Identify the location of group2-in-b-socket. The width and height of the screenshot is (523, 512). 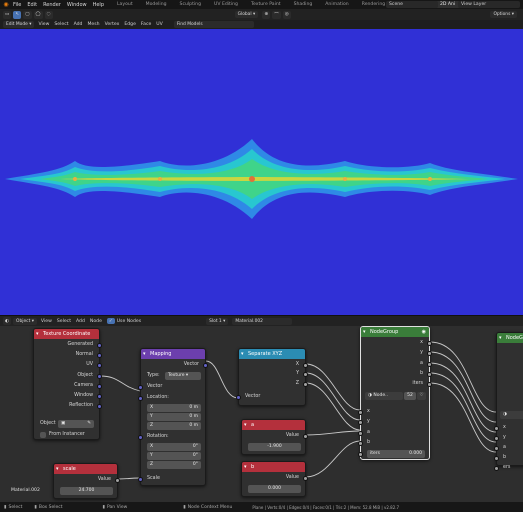
(496, 458).